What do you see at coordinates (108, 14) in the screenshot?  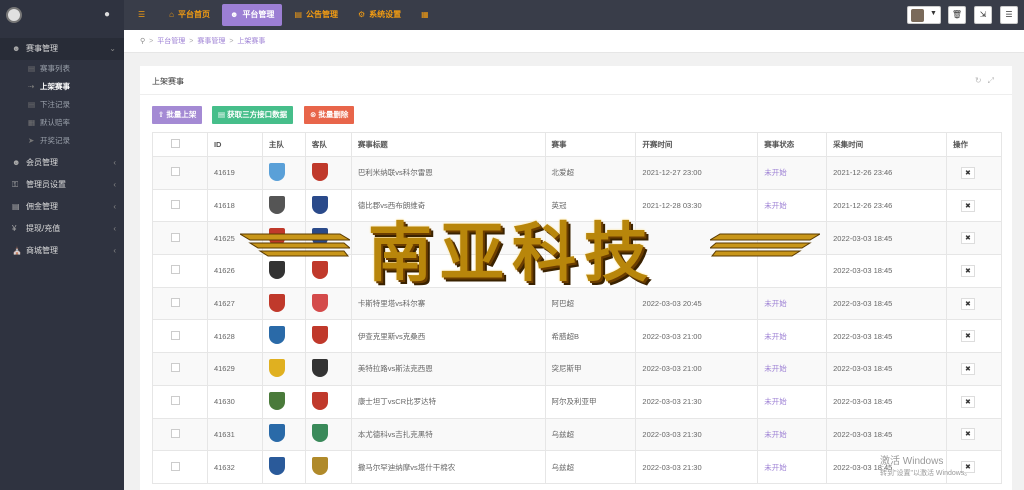 I see `droplet-icon: ●` at bounding box center [108, 14].